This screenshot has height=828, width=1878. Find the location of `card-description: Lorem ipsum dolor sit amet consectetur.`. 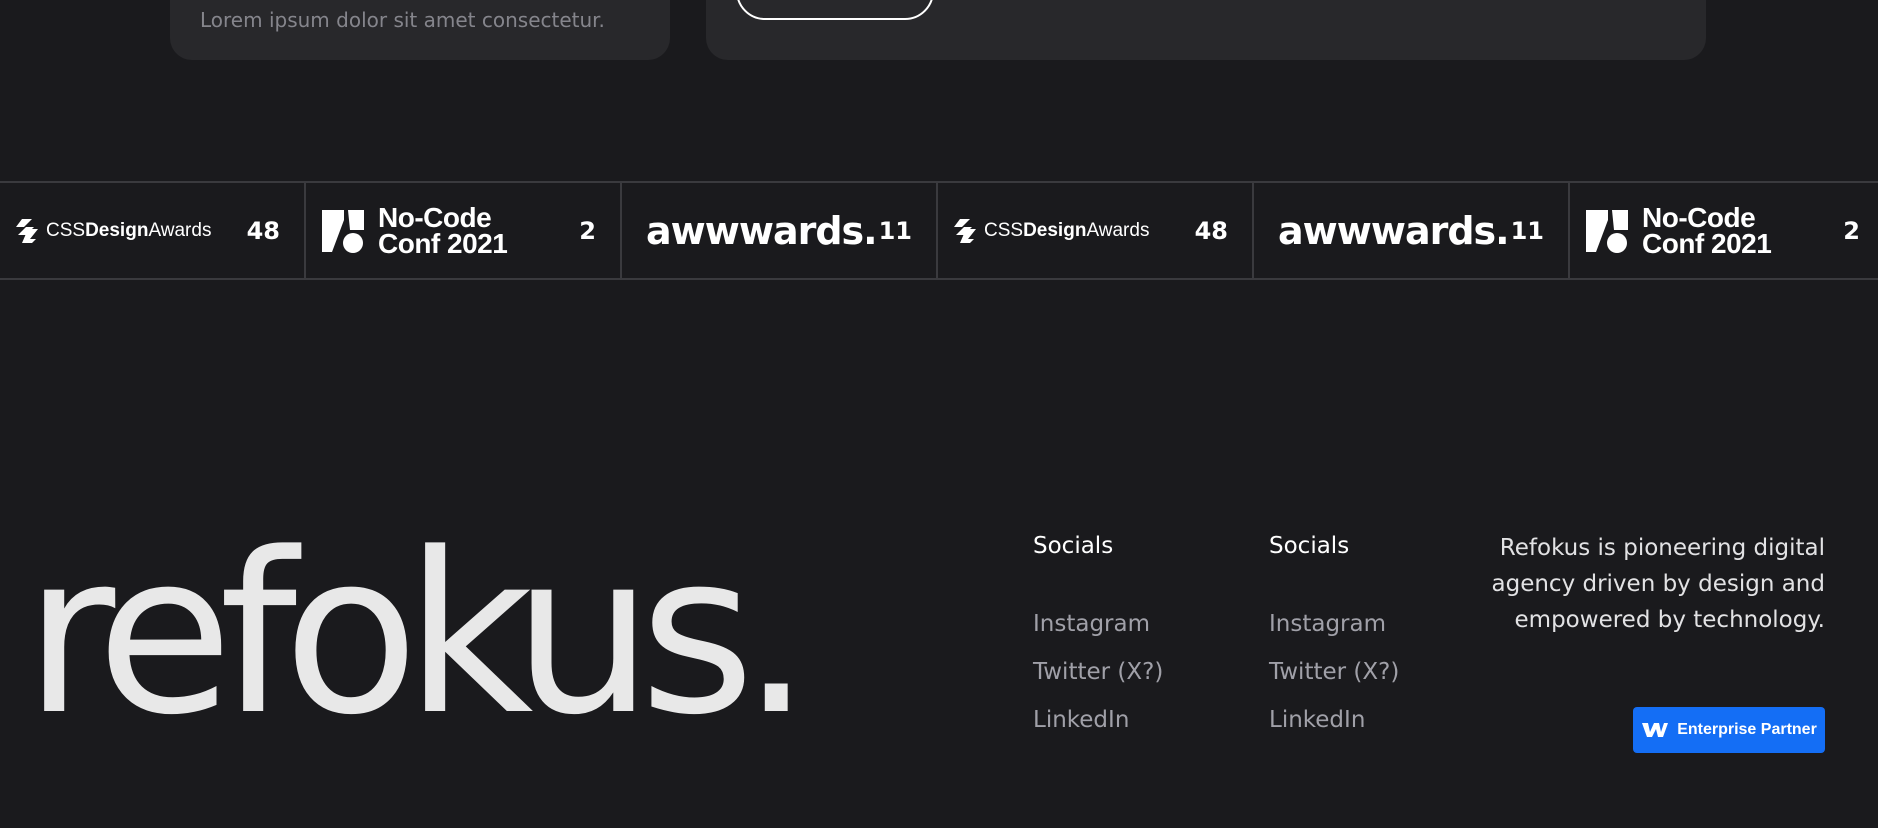

card-description: Lorem ipsum dolor sit amet consectetur. is located at coordinates (402, 20).